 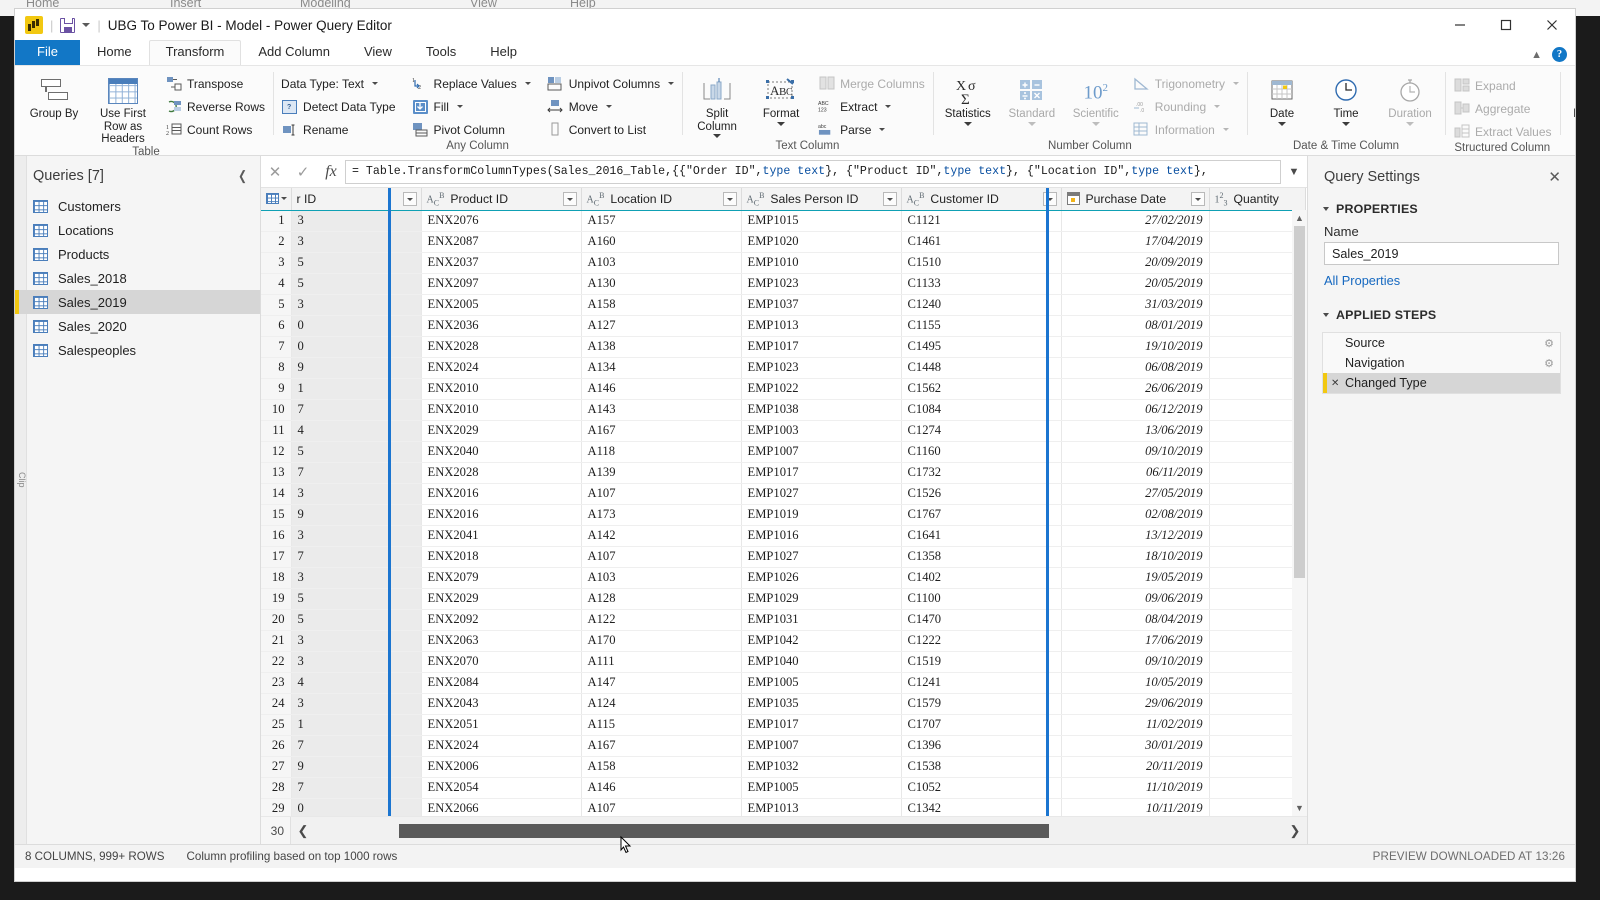 I want to click on cell-customer-id: C1448, so click(x=981, y=368).